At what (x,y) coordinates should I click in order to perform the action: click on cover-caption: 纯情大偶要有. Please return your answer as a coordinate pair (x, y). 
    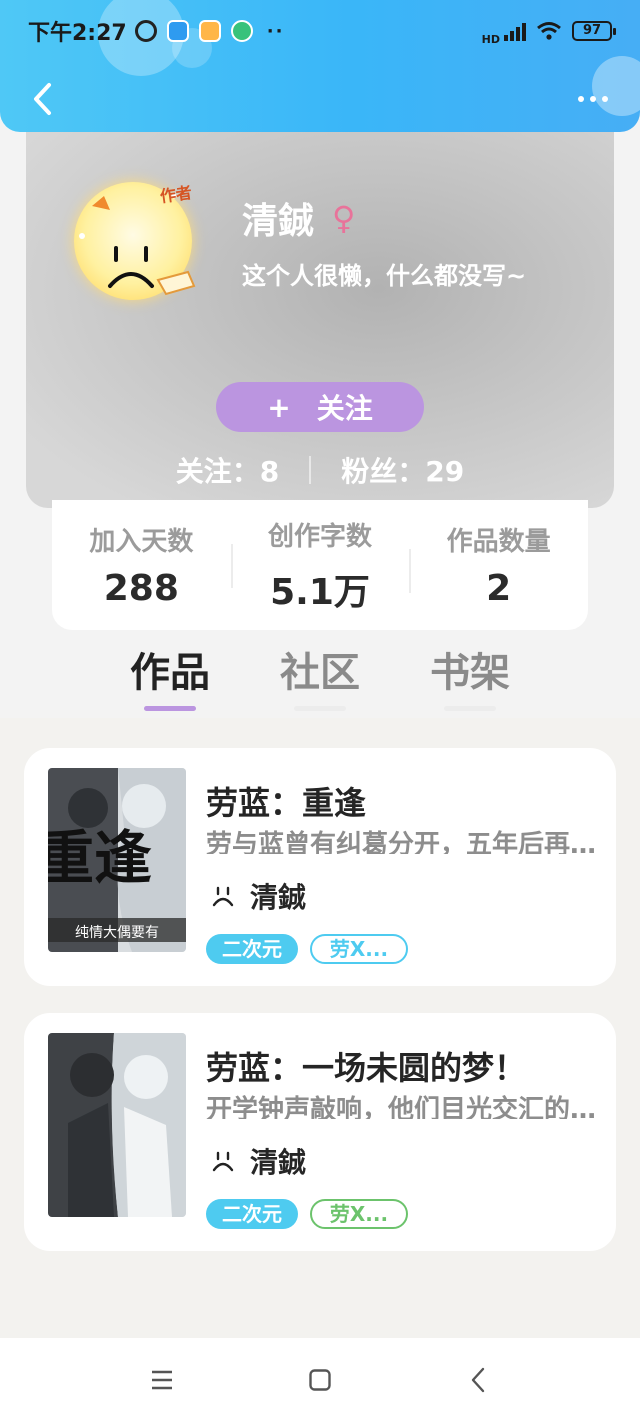
    Looking at the image, I should click on (117, 933).